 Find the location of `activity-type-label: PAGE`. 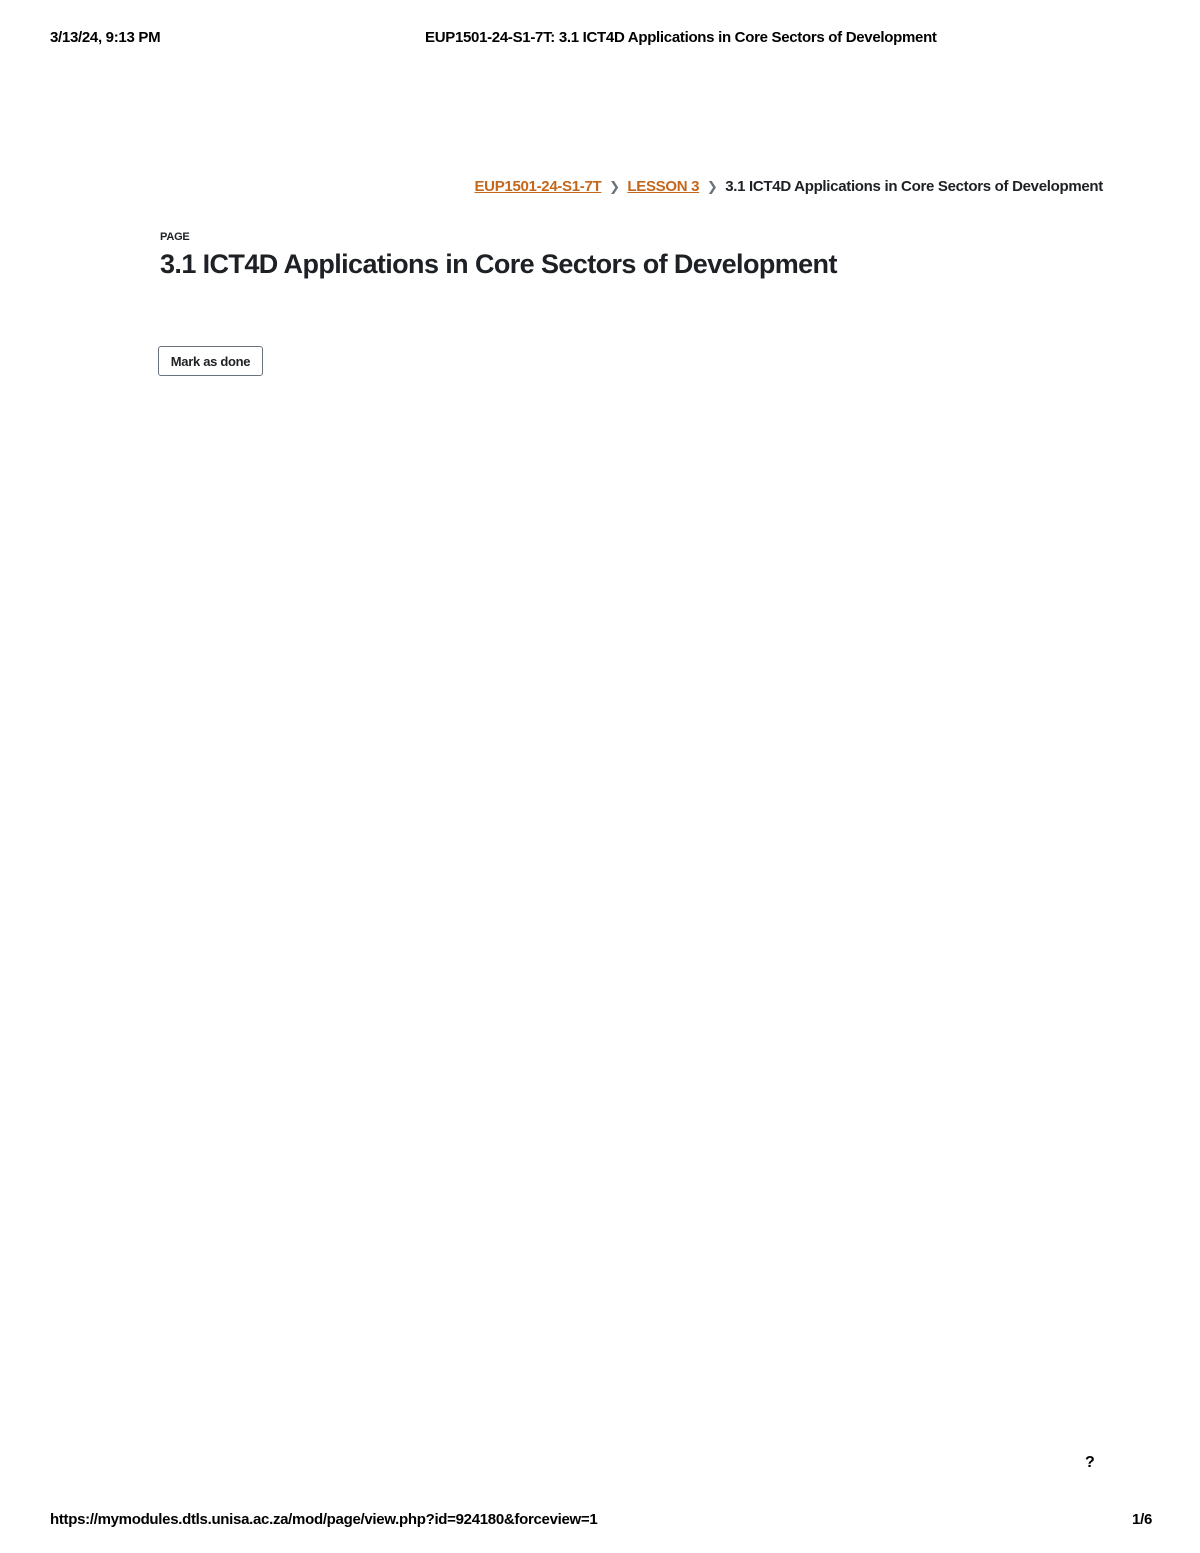

activity-type-label: PAGE is located at coordinates (175, 237).